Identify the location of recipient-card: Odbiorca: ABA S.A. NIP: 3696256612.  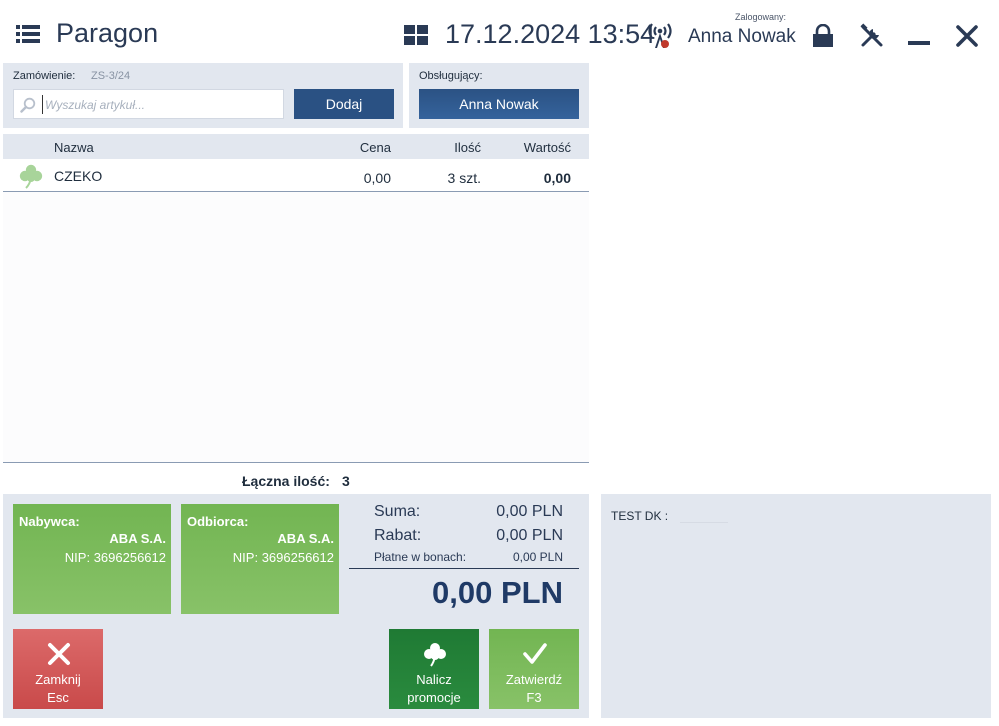
(260, 559).